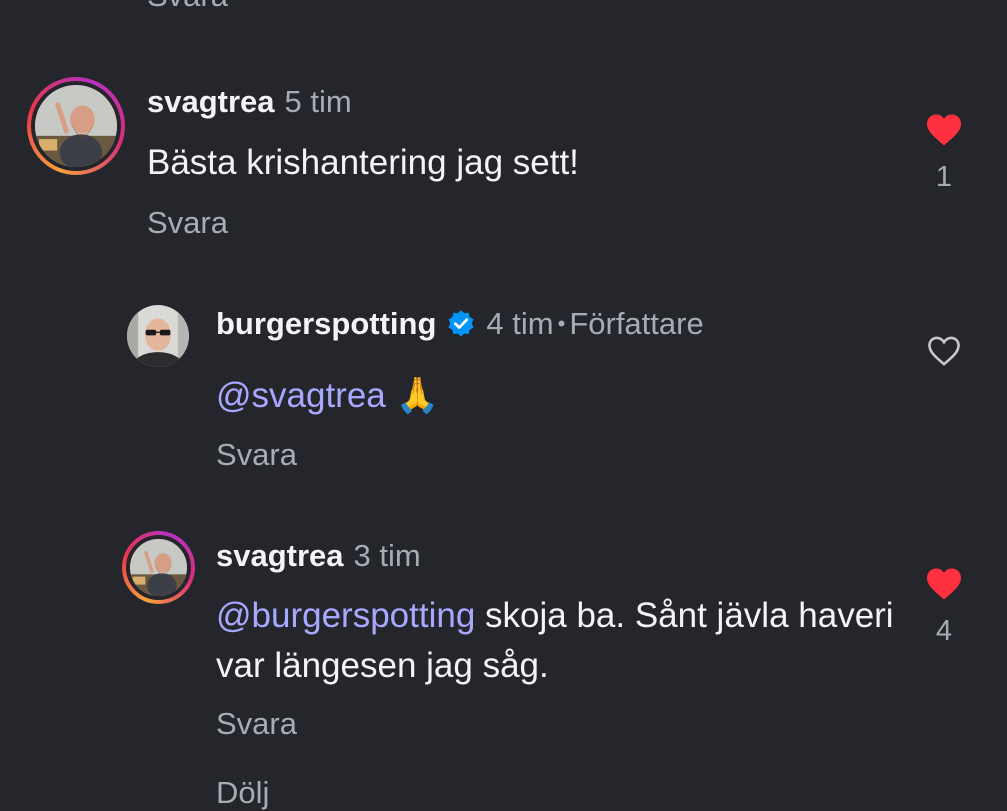 The image size is (1007, 811). I want to click on sunglasses-man-avatar-icon, so click(158, 336).